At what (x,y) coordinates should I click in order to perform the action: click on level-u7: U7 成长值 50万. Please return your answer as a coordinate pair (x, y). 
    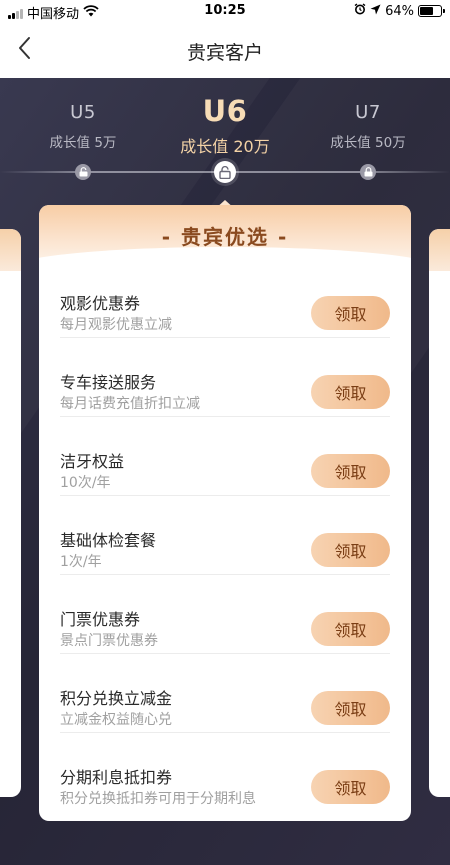
    Looking at the image, I should click on (368, 126).